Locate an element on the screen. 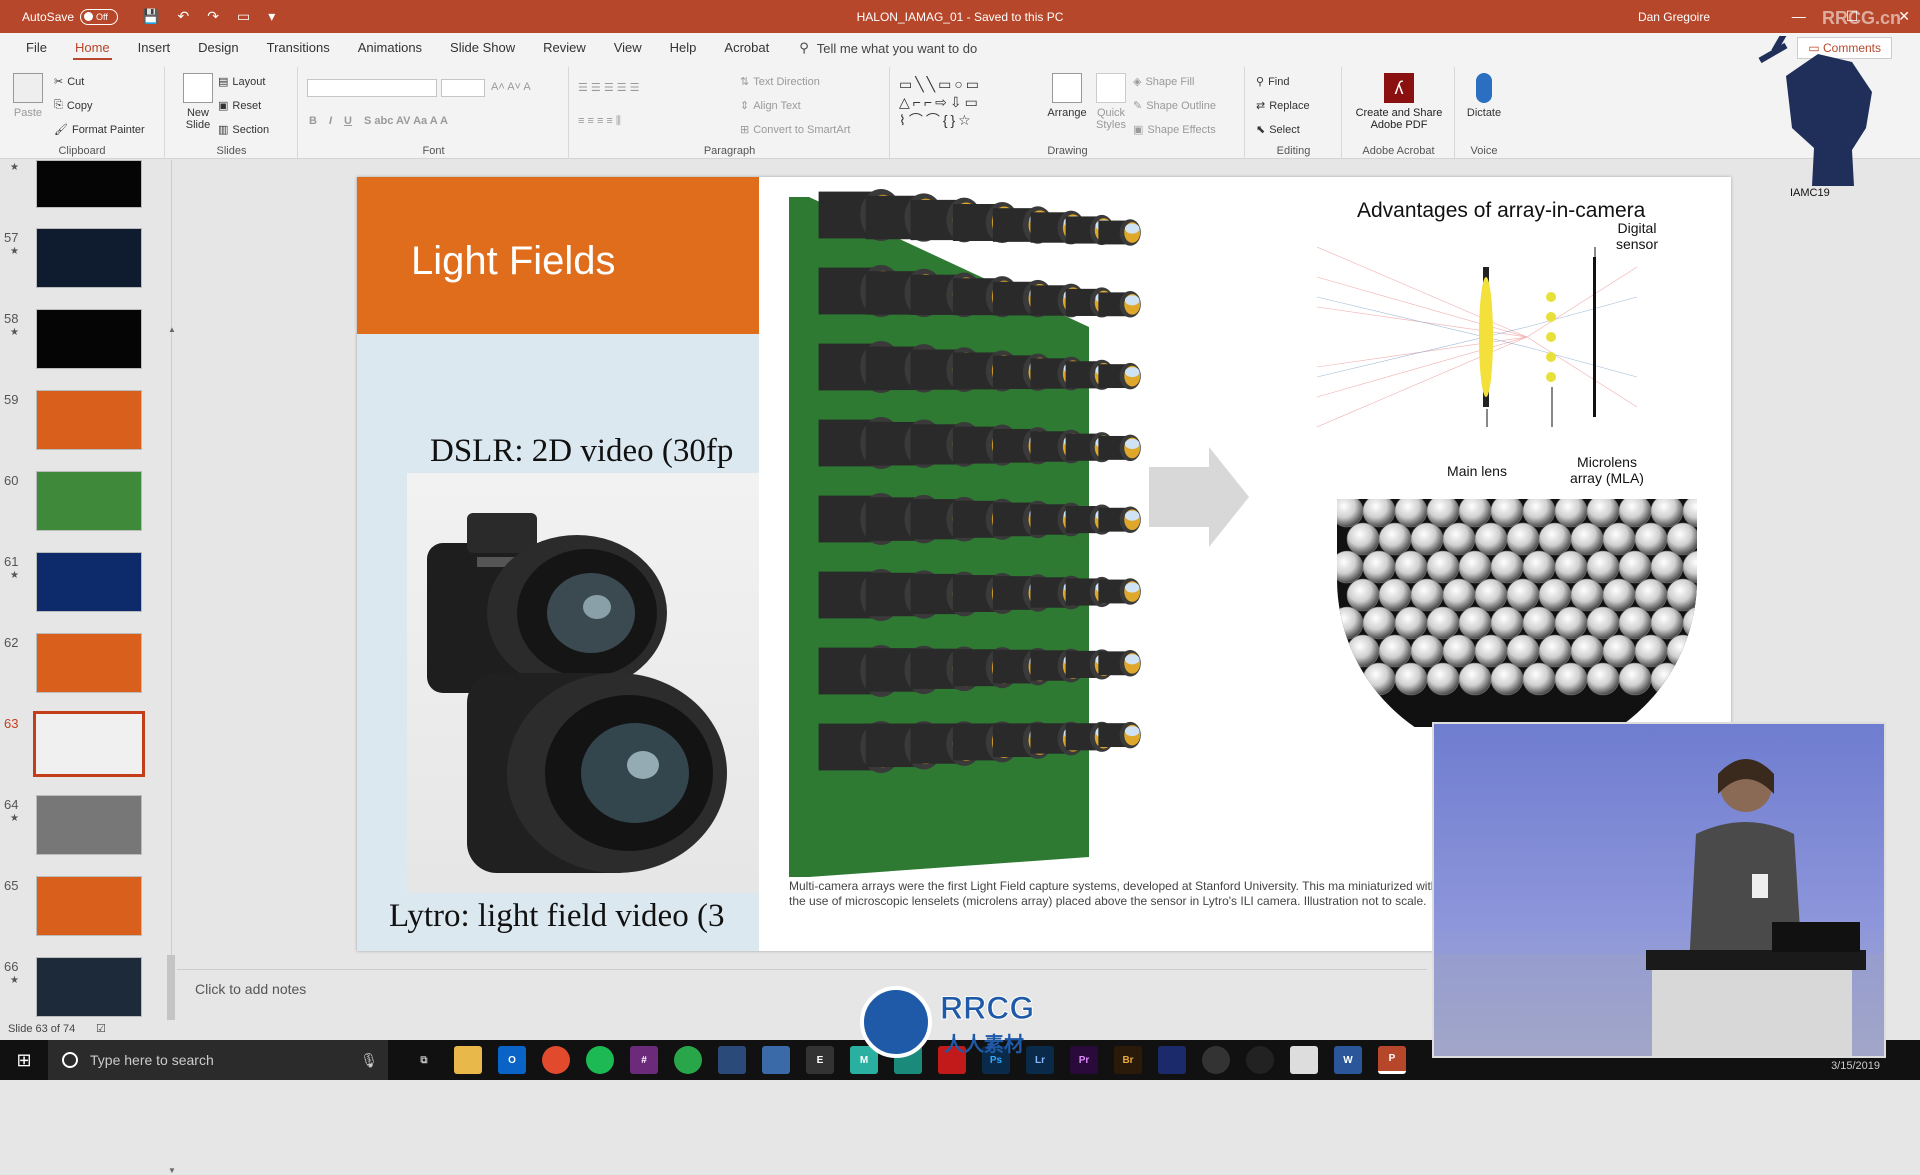 The height and width of the screenshot is (1175, 1920). app-icon-blue is located at coordinates (776, 1060).